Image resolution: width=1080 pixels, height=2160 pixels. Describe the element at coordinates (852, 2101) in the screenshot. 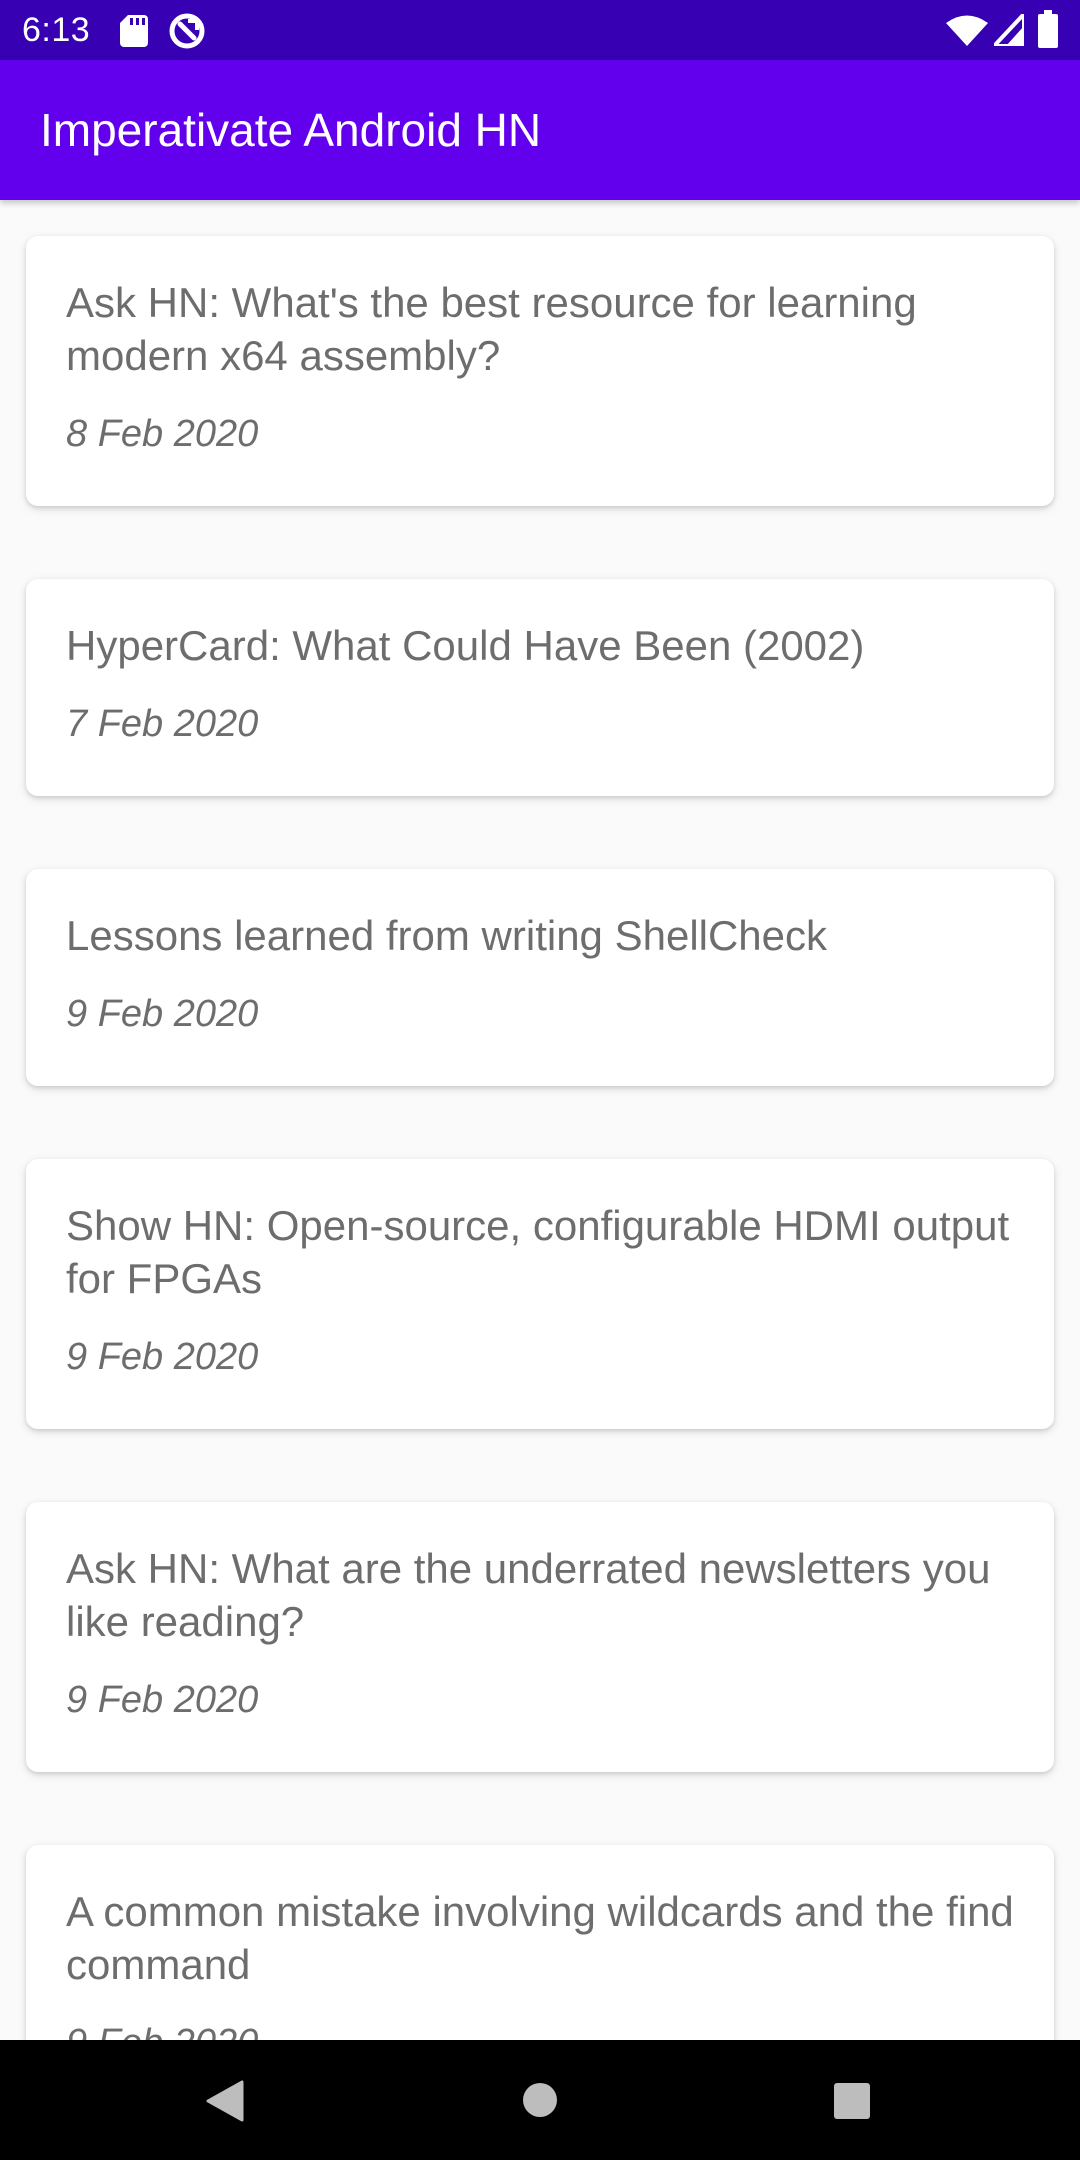

I see `recents-icon` at that location.